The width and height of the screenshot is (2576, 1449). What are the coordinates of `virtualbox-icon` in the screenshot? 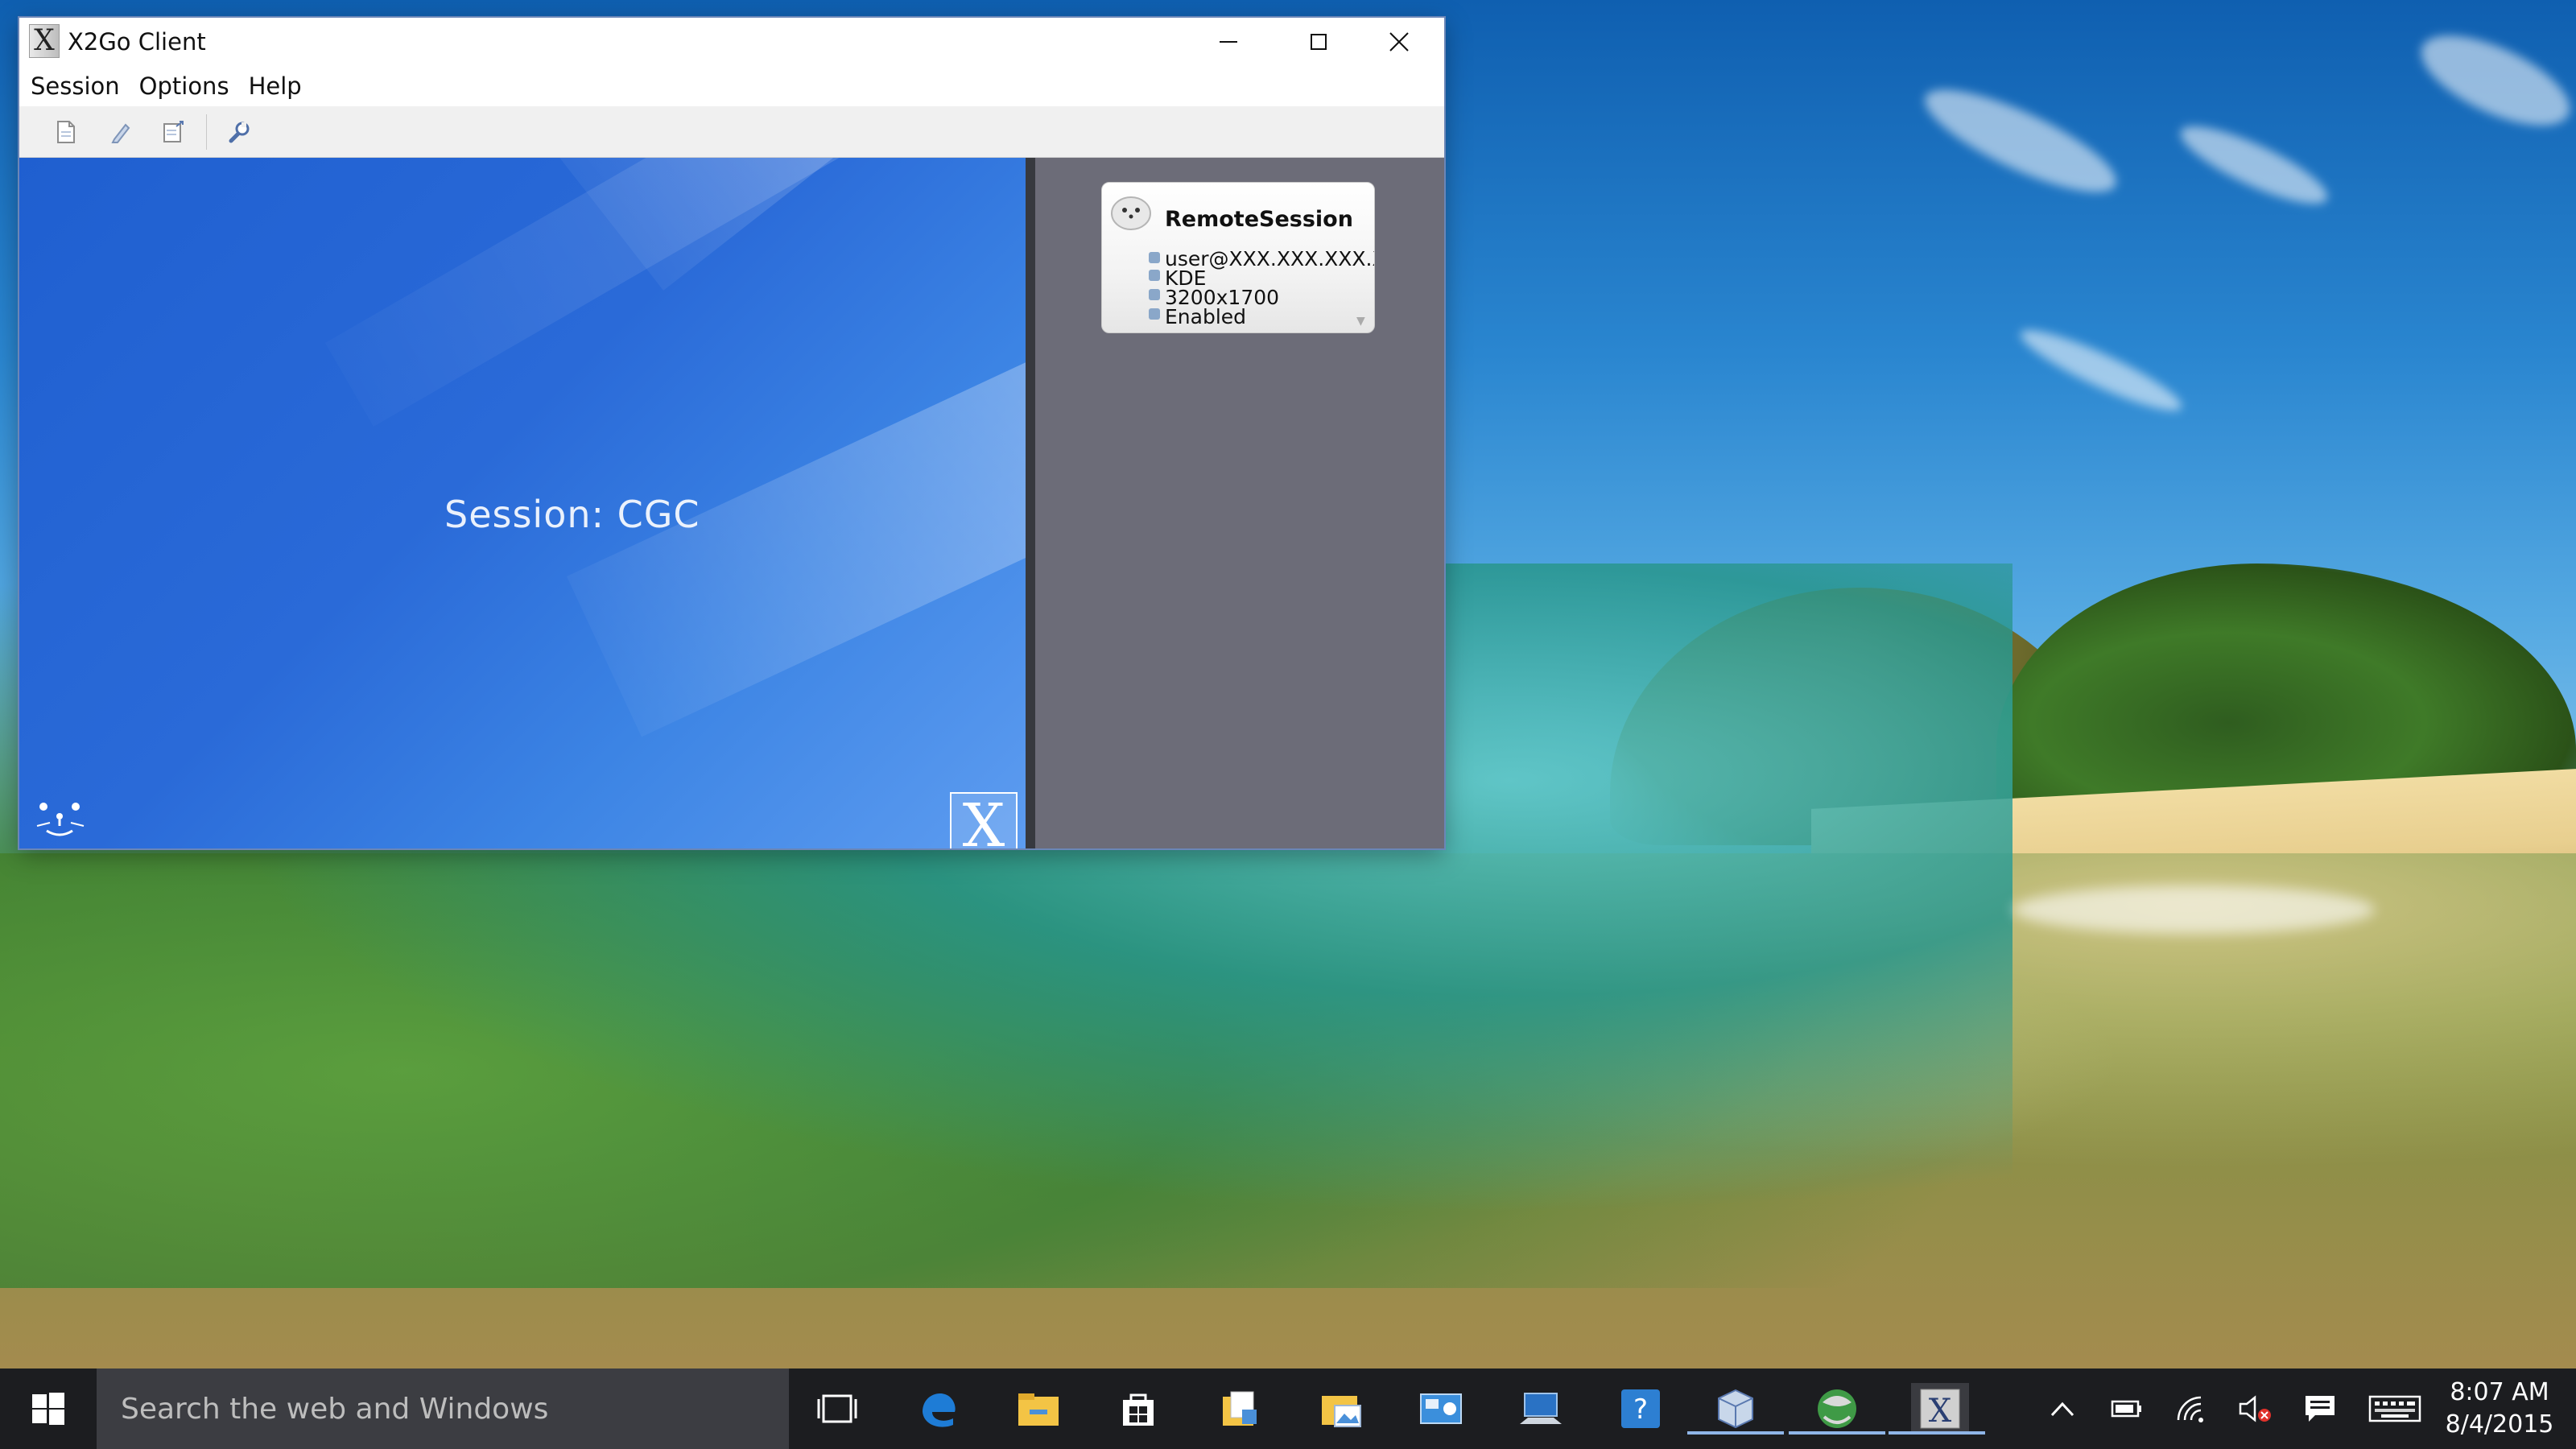 It's located at (1735, 1409).